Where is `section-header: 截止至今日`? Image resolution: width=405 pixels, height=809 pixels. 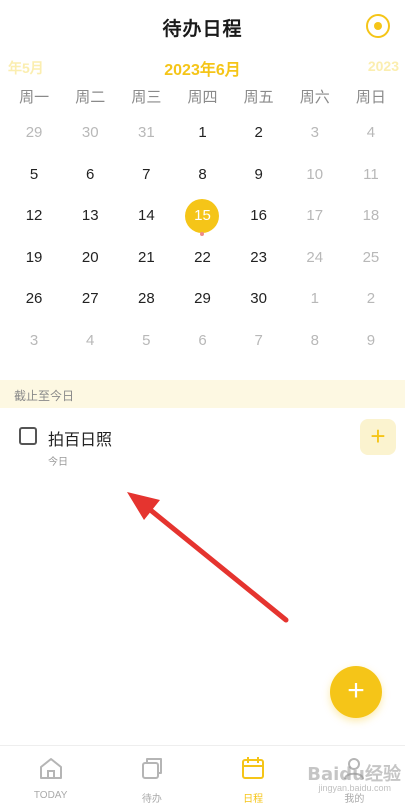
section-header: 截止至今日 is located at coordinates (202, 394).